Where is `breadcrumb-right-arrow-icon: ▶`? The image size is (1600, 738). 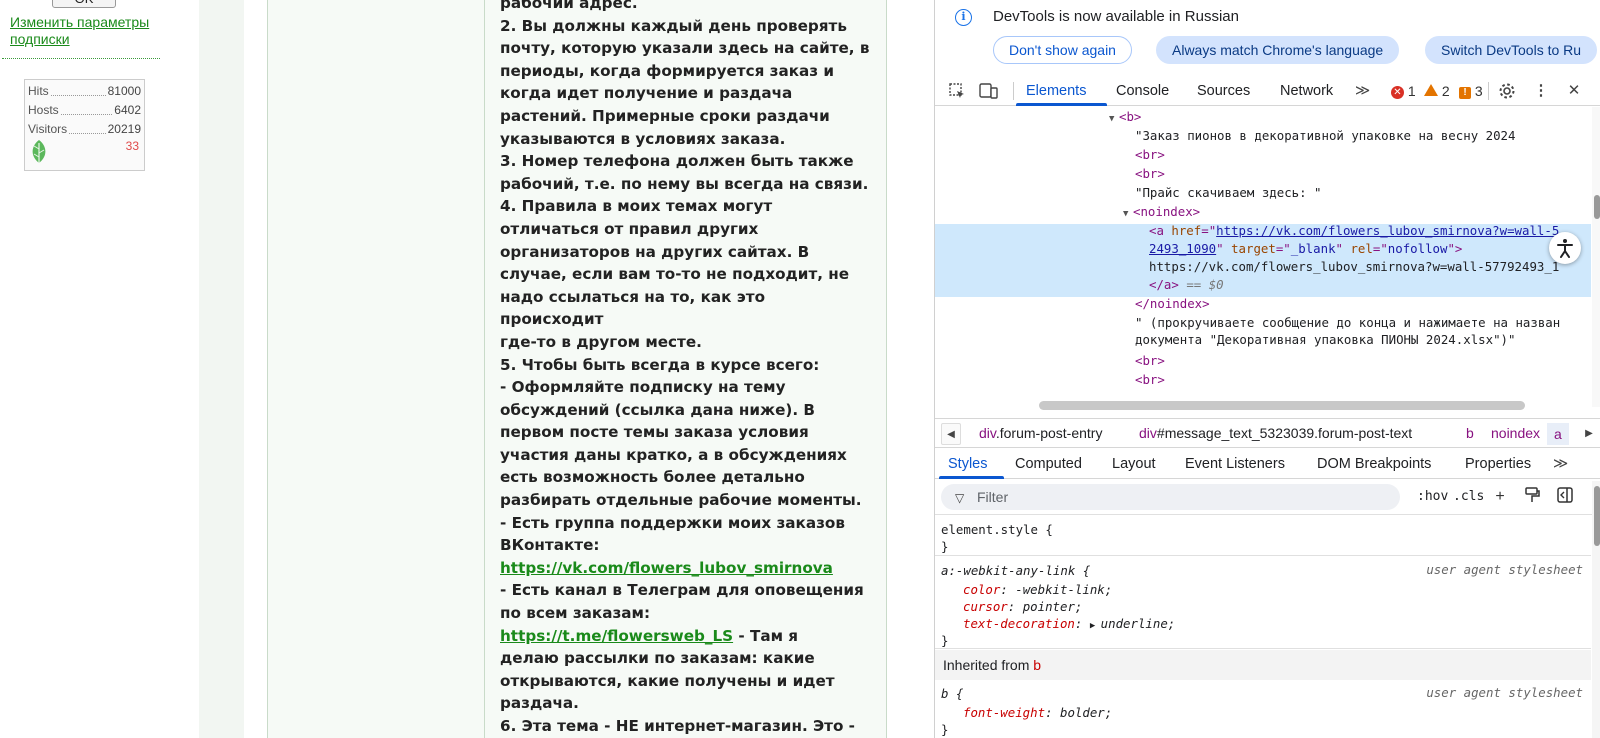 breadcrumb-right-arrow-icon: ▶ is located at coordinates (1589, 434).